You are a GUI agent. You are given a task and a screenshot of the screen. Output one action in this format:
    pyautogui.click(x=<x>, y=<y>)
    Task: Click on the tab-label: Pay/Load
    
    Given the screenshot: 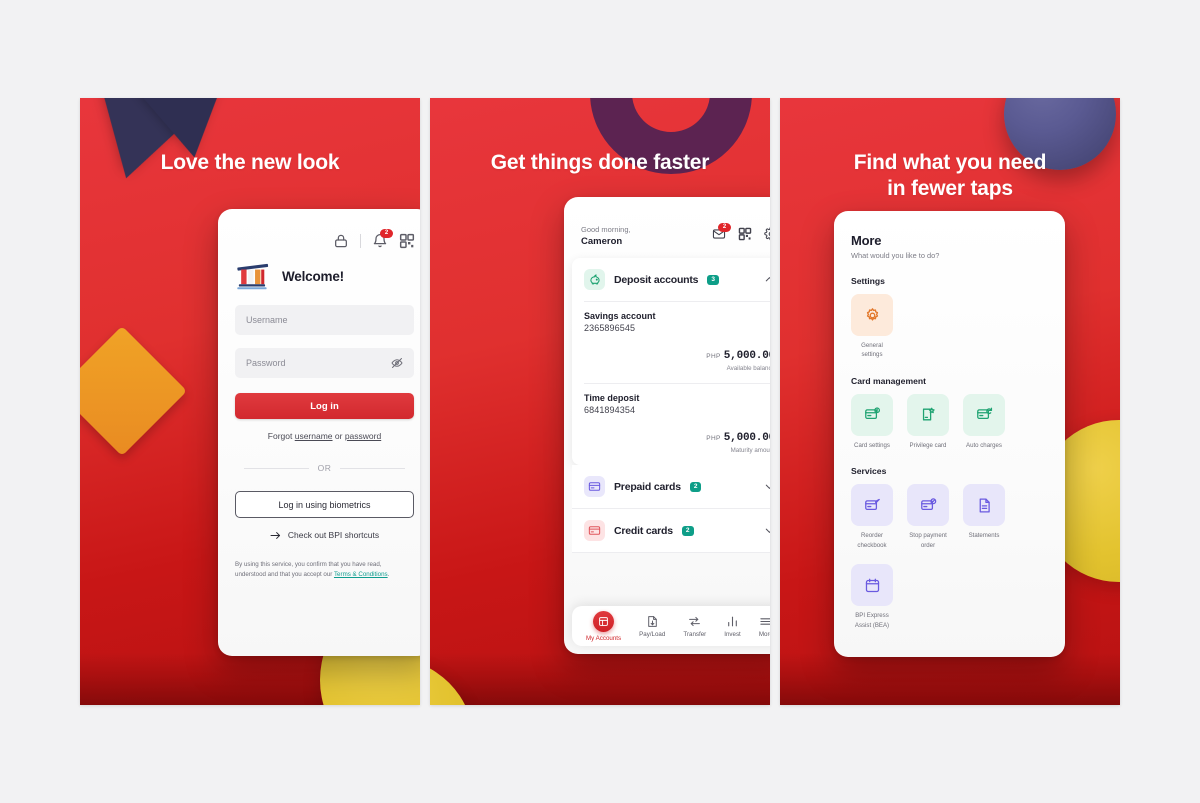 What is the action you would take?
    pyautogui.click(x=652, y=634)
    